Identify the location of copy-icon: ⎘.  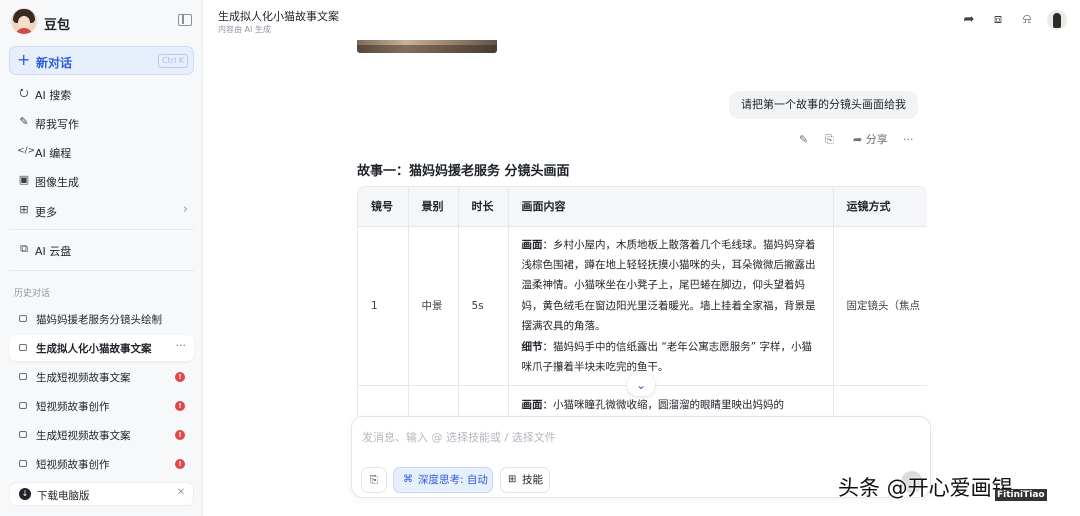
(829, 140).